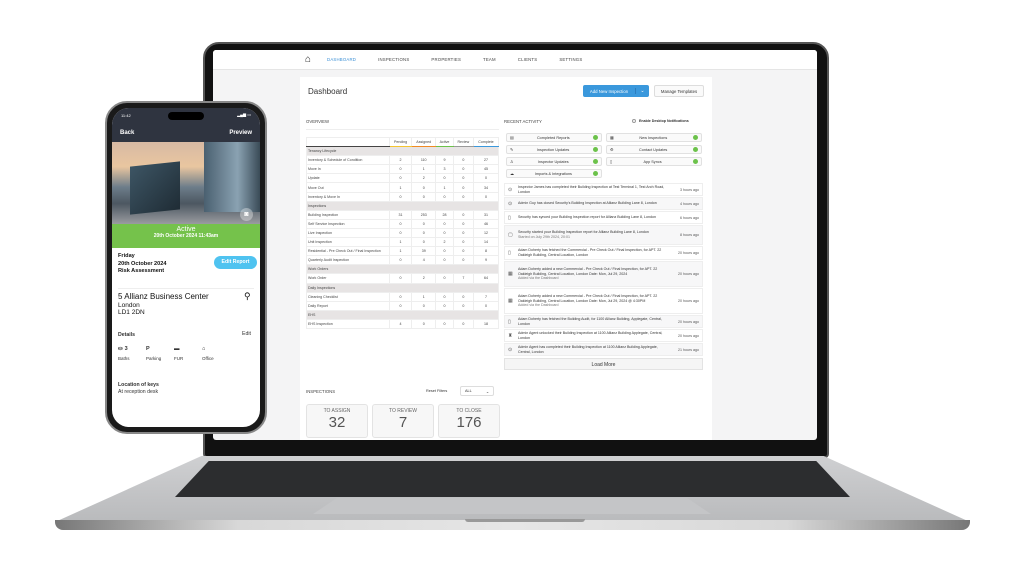 This screenshot has height=576, width=1024. I want to click on table-row: Self Service Inspection 0 0 0 0 46, so click(403, 223).